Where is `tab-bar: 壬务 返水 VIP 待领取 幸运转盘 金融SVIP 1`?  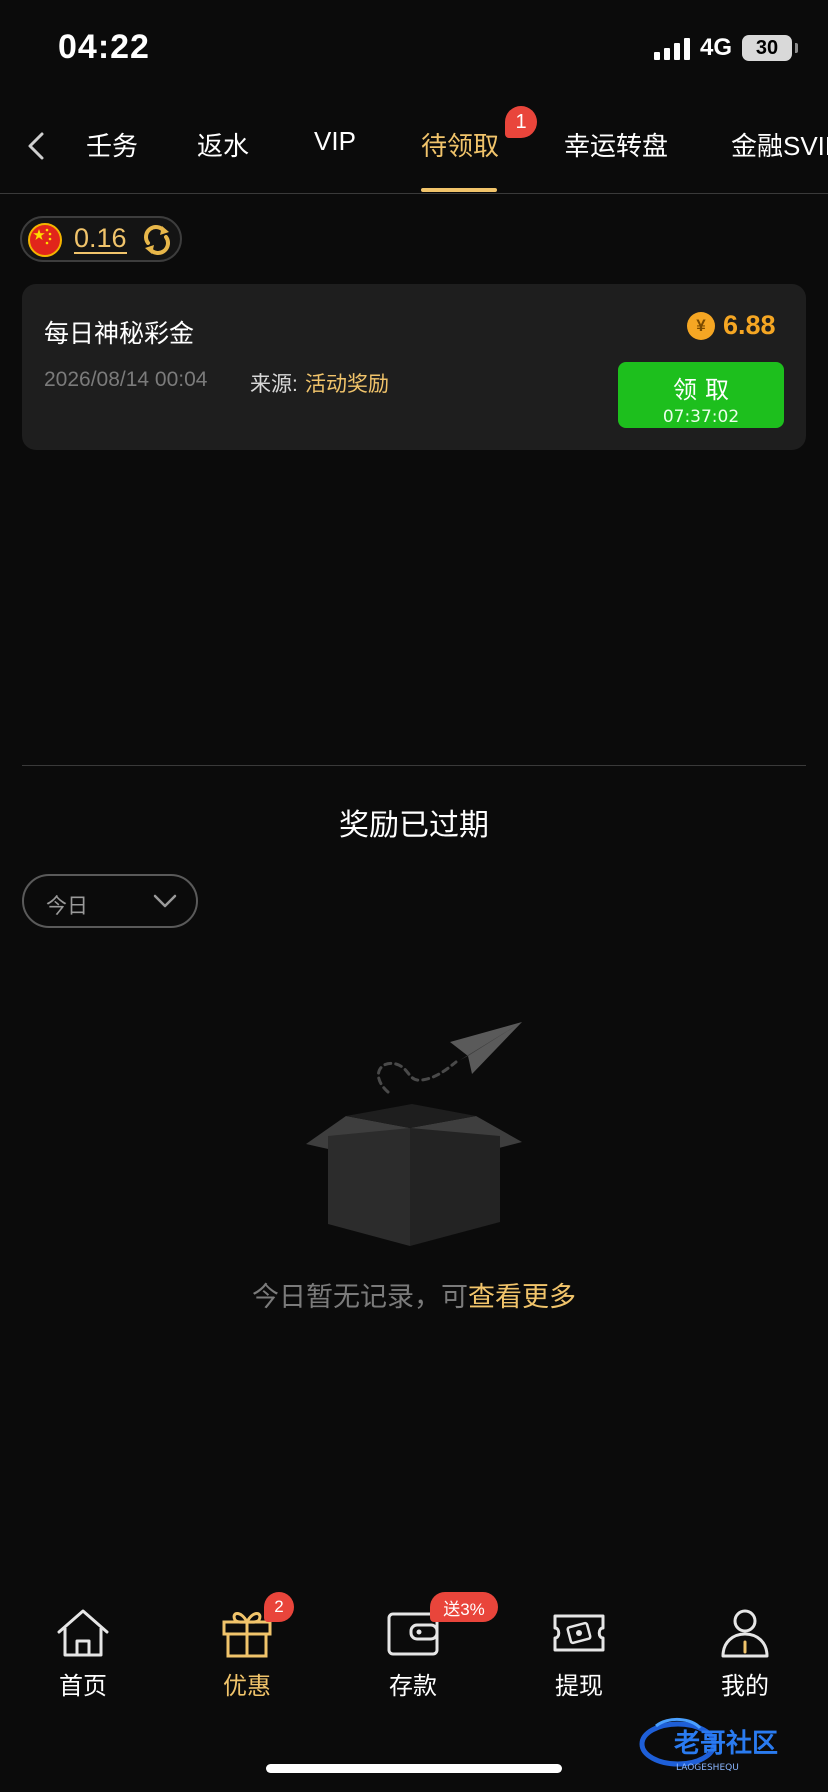
tab-bar: 壬务 返水 VIP 待领取 幸运转盘 金融SVIP 1 is located at coordinates (414, 145).